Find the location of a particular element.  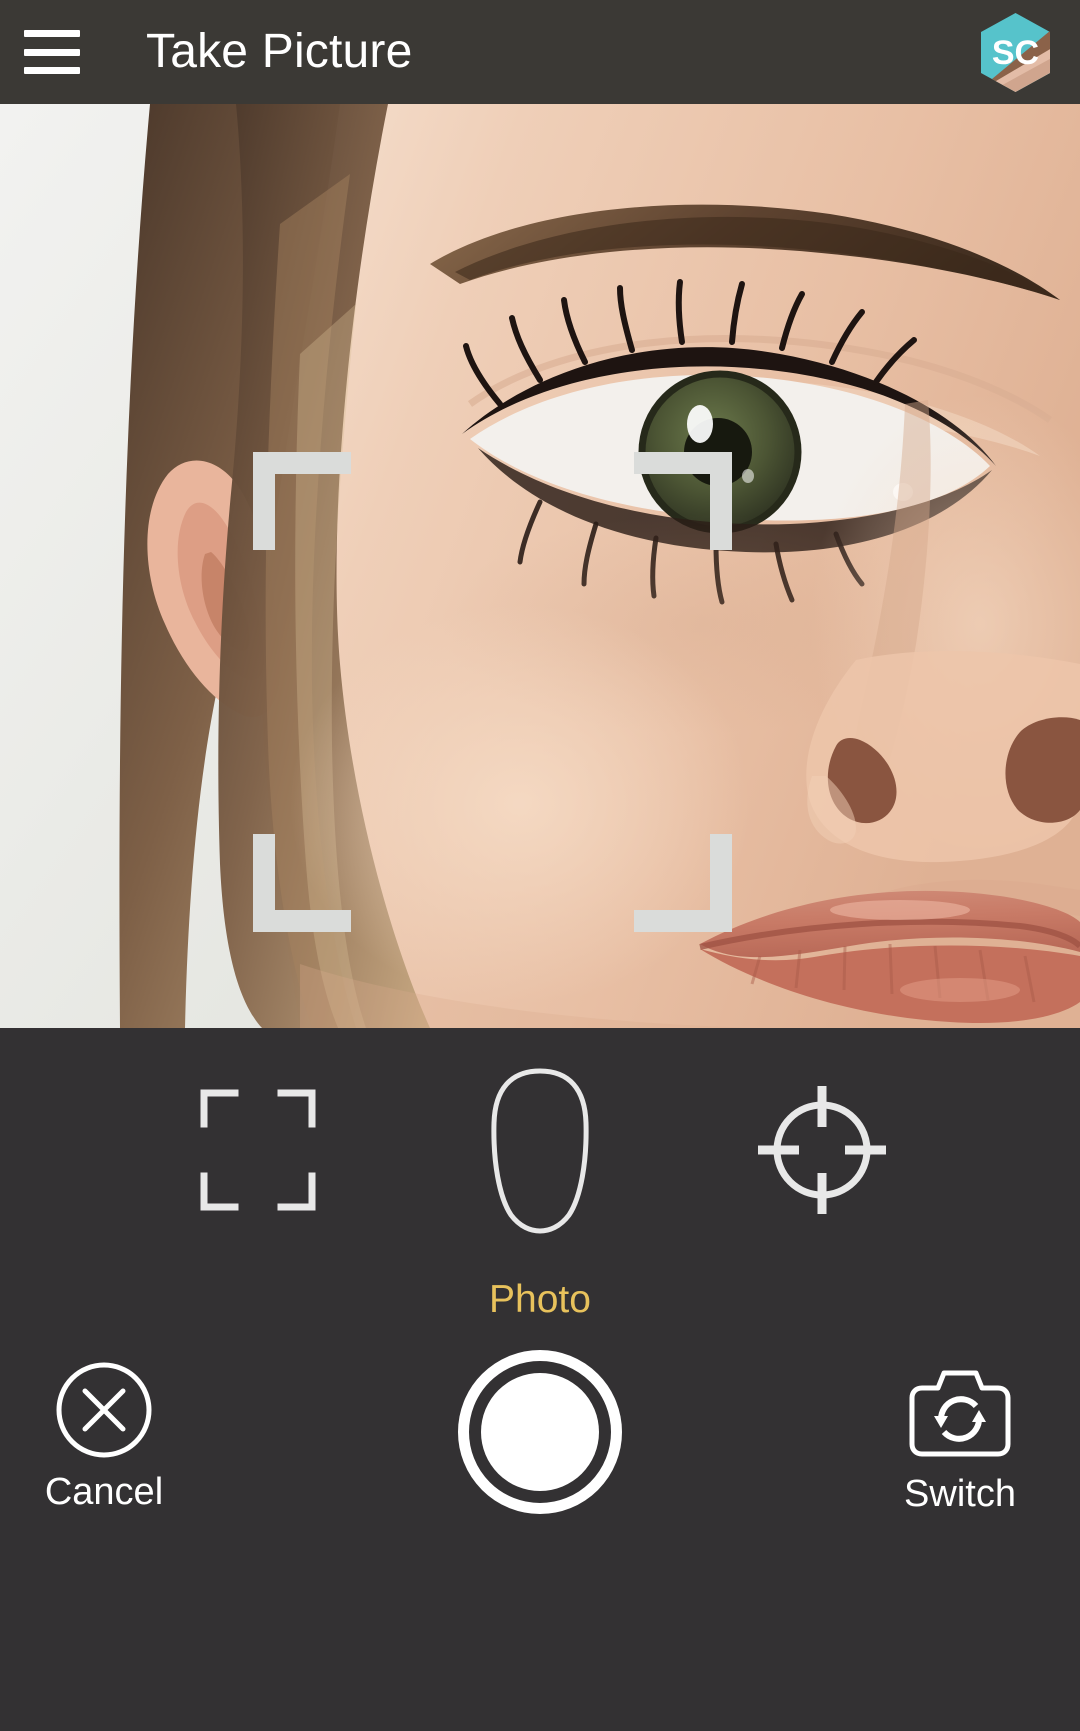

cancel-button-label: Cancel is located at coordinates (104, 1492).